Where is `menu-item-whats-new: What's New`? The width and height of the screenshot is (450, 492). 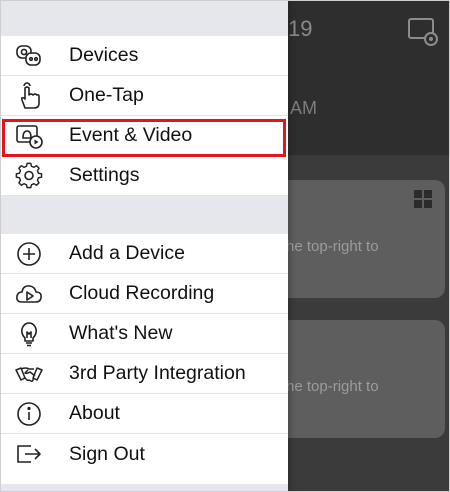 menu-item-whats-new: What's New is located at coordinates (144, 334).